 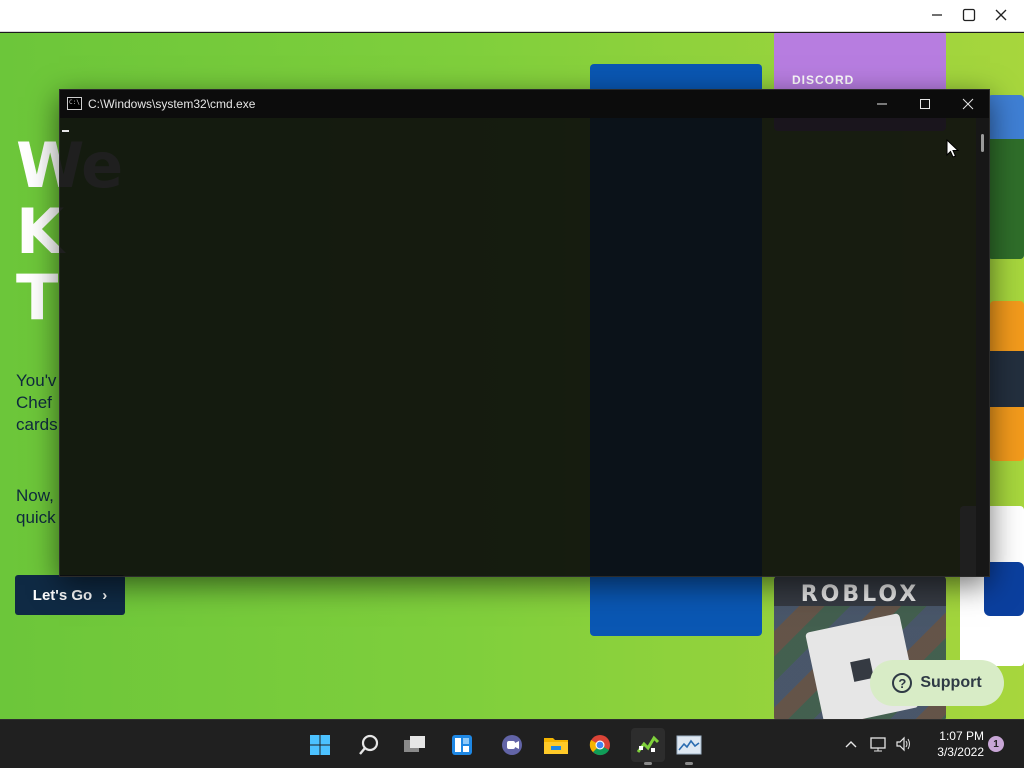 What do you see at coordinates (556, 745) in the screenshot?
I see `file-explorer-icon` at bounding box center [556, 745].